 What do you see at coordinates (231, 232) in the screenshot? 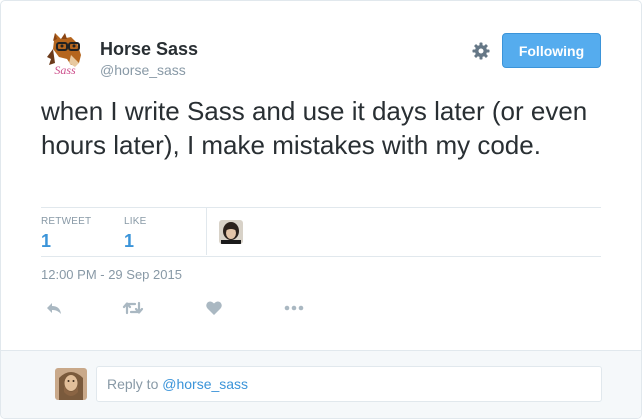
I see `liker-avatar` at bounding box center [231, 232].